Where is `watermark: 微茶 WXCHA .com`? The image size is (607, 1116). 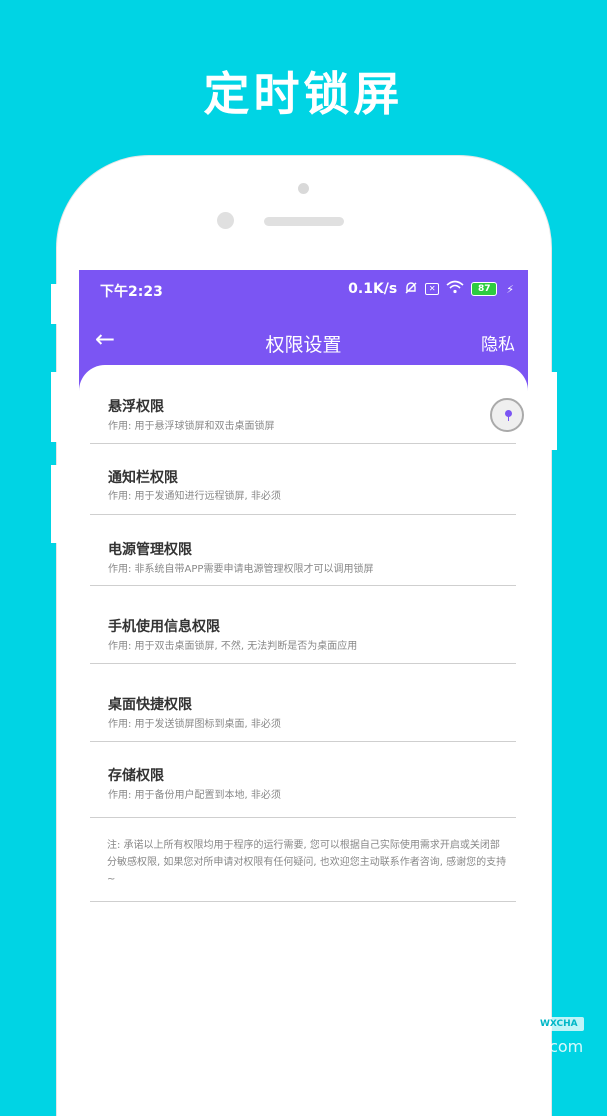
watermark: 微茶 WXCHA .com is located at coordinates (516, 1037).